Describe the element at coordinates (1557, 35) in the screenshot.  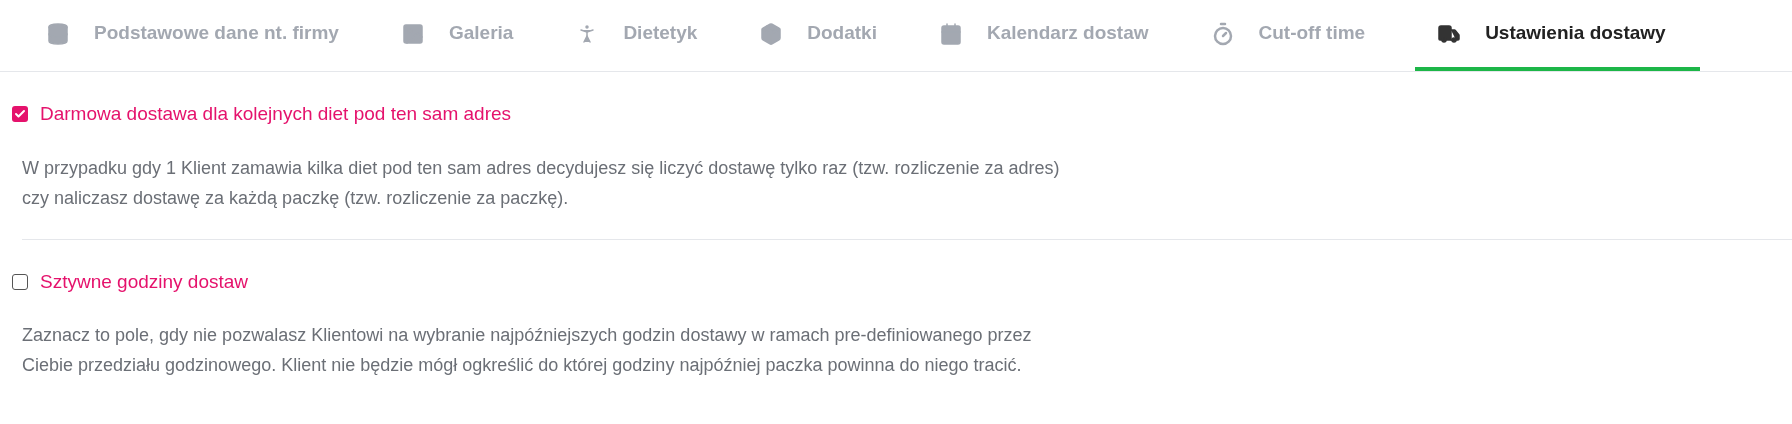
I see `tab: Ustawienia dostawy` at that location.